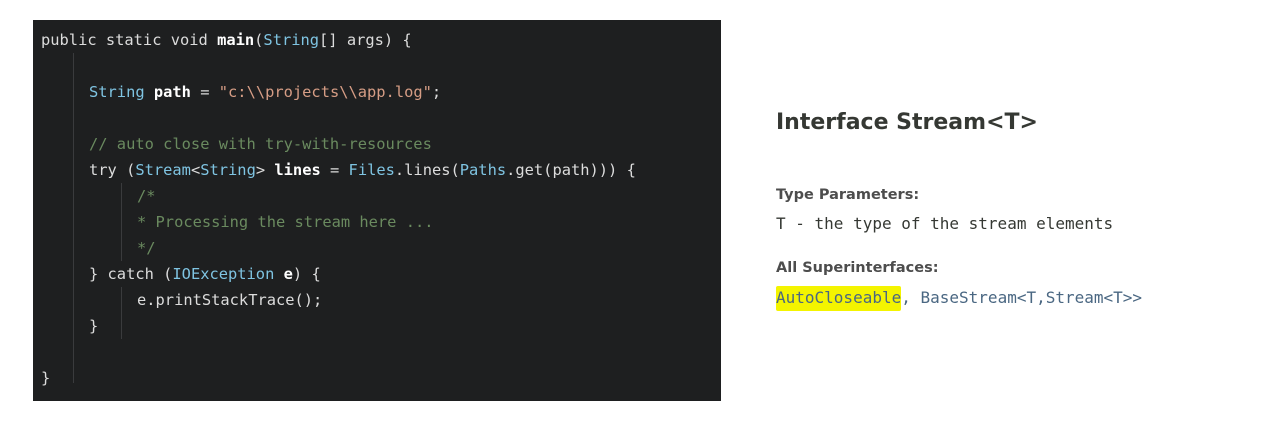 The width and height of the screenshot is (1270, 438). What do you see at coordinates (306, 274) in the screenshot?
I see `code-token: ) {` at bounding box center [306, 274].